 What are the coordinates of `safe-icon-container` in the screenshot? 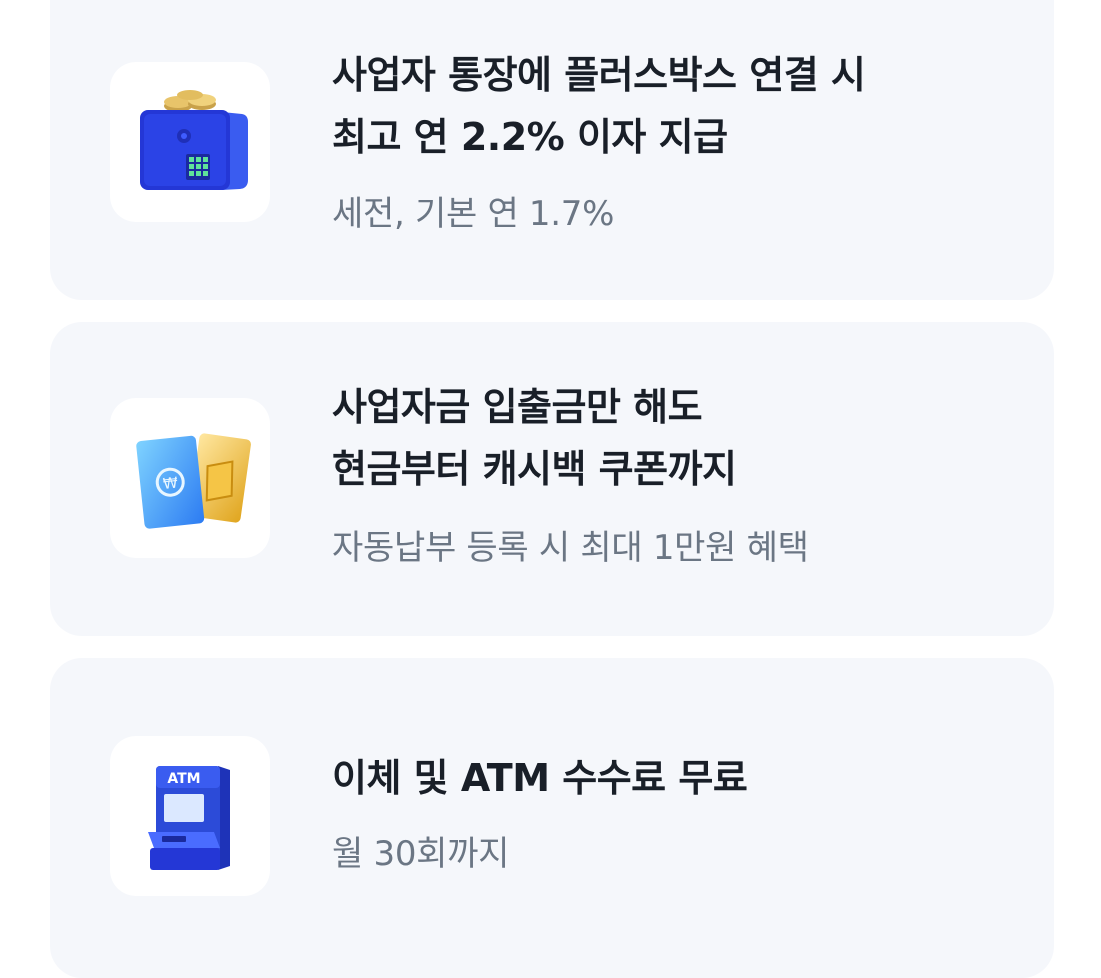 It's located at (190, 142).